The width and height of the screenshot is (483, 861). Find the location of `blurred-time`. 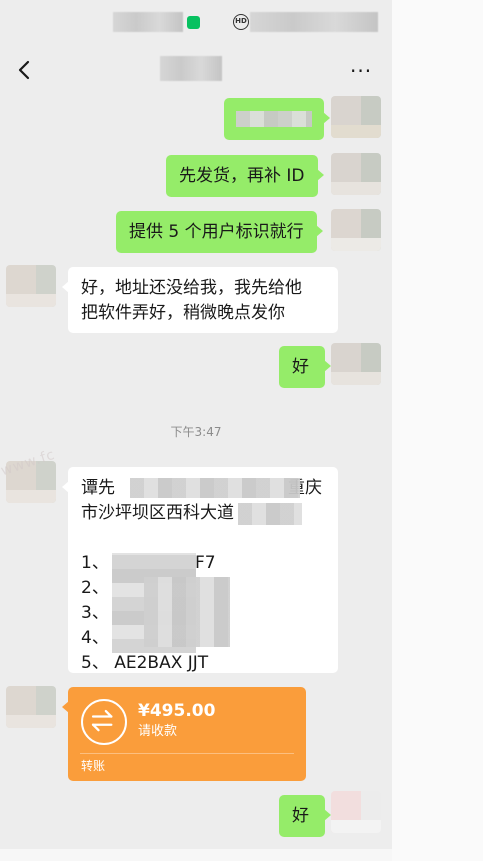

blurred-time is located at coordinates (148, 22).